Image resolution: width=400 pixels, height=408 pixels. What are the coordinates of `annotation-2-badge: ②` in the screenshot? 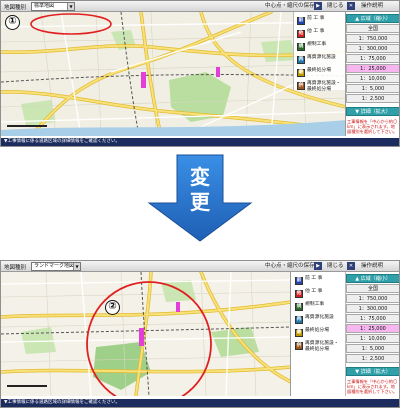 It's located at (112, 307).